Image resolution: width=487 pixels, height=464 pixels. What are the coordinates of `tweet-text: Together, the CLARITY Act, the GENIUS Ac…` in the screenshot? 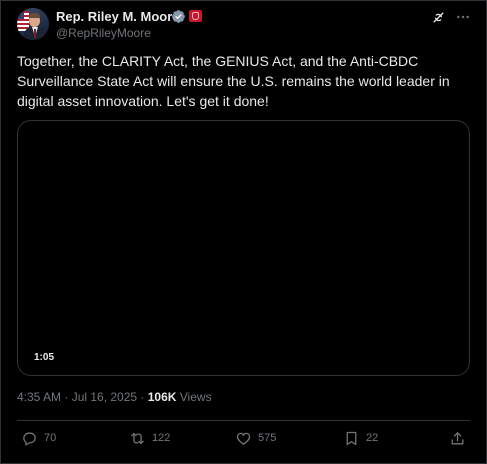 It's located at (233, 81).